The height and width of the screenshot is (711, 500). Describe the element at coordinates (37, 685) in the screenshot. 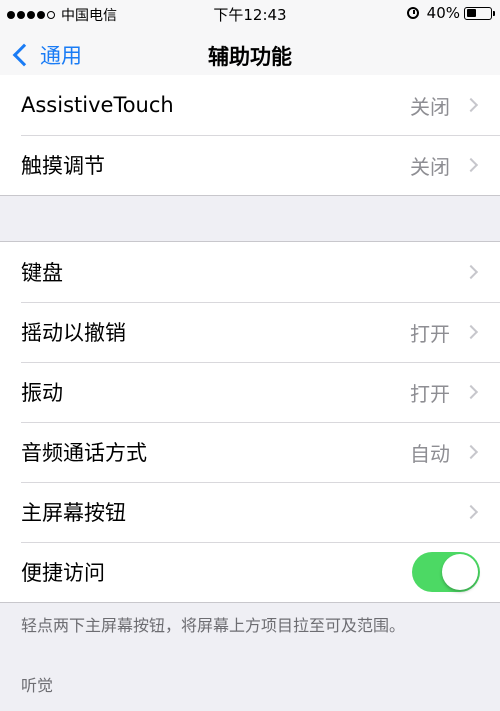

I see `section-header-hearing: 听觉` at that location.